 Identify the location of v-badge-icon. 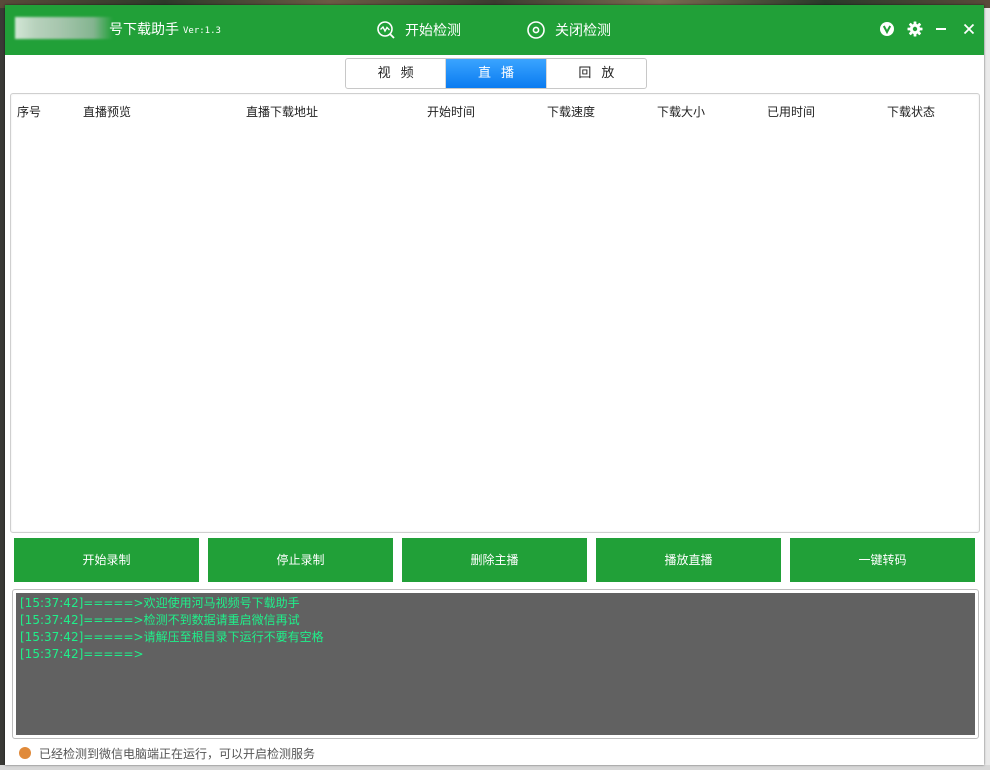
(887, 29).